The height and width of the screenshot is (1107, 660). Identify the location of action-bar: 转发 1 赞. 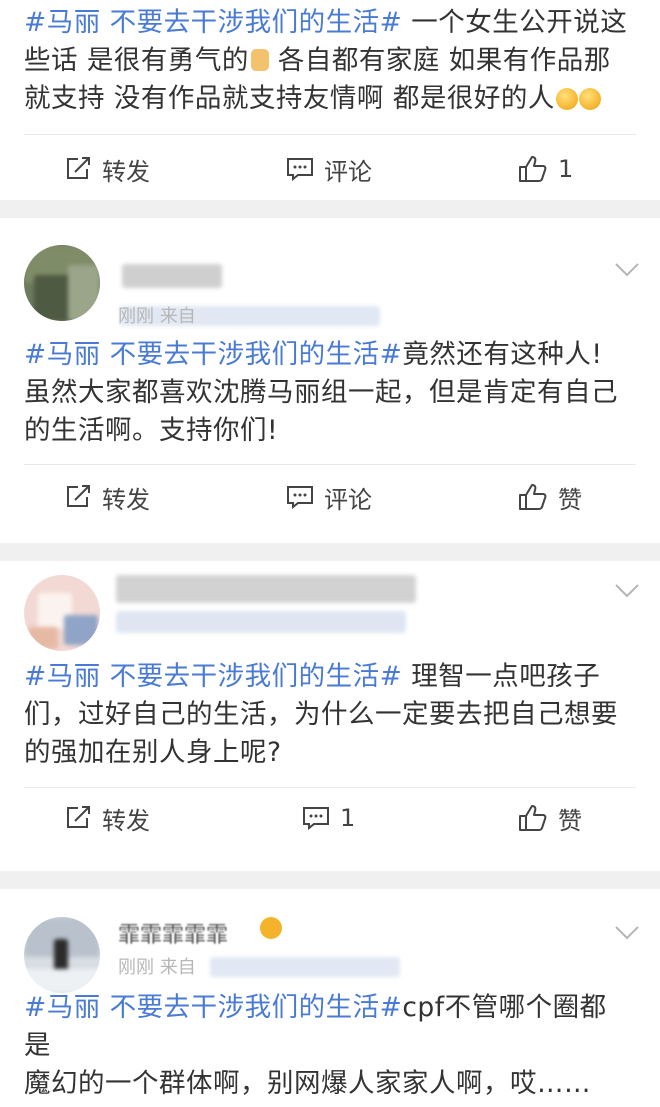
(330, 818).